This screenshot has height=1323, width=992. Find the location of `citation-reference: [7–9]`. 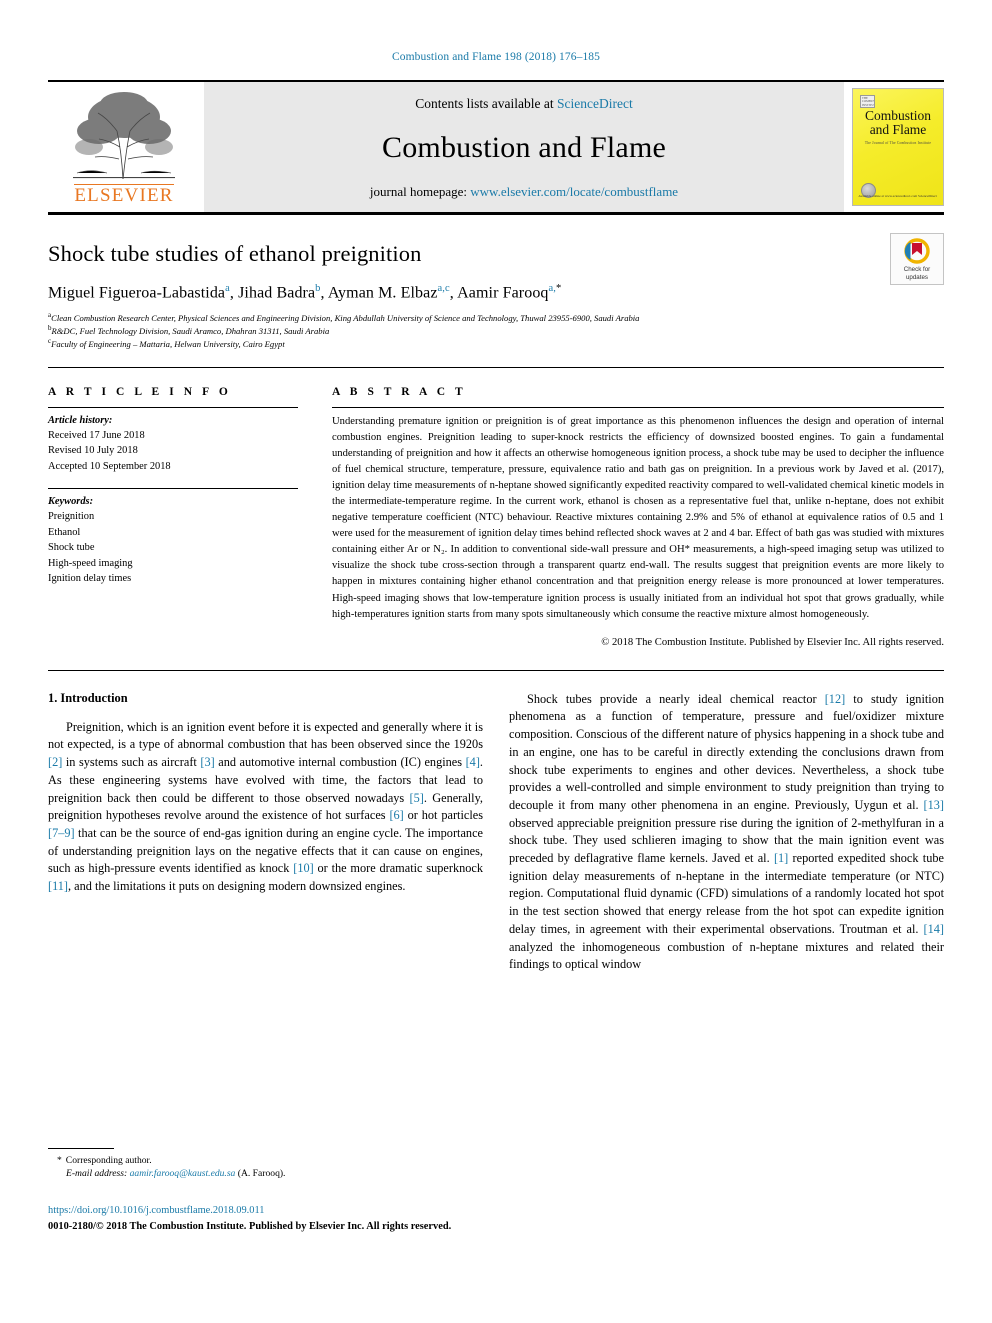

citation-reference: [7–9] is located at coordinates (61, 833).